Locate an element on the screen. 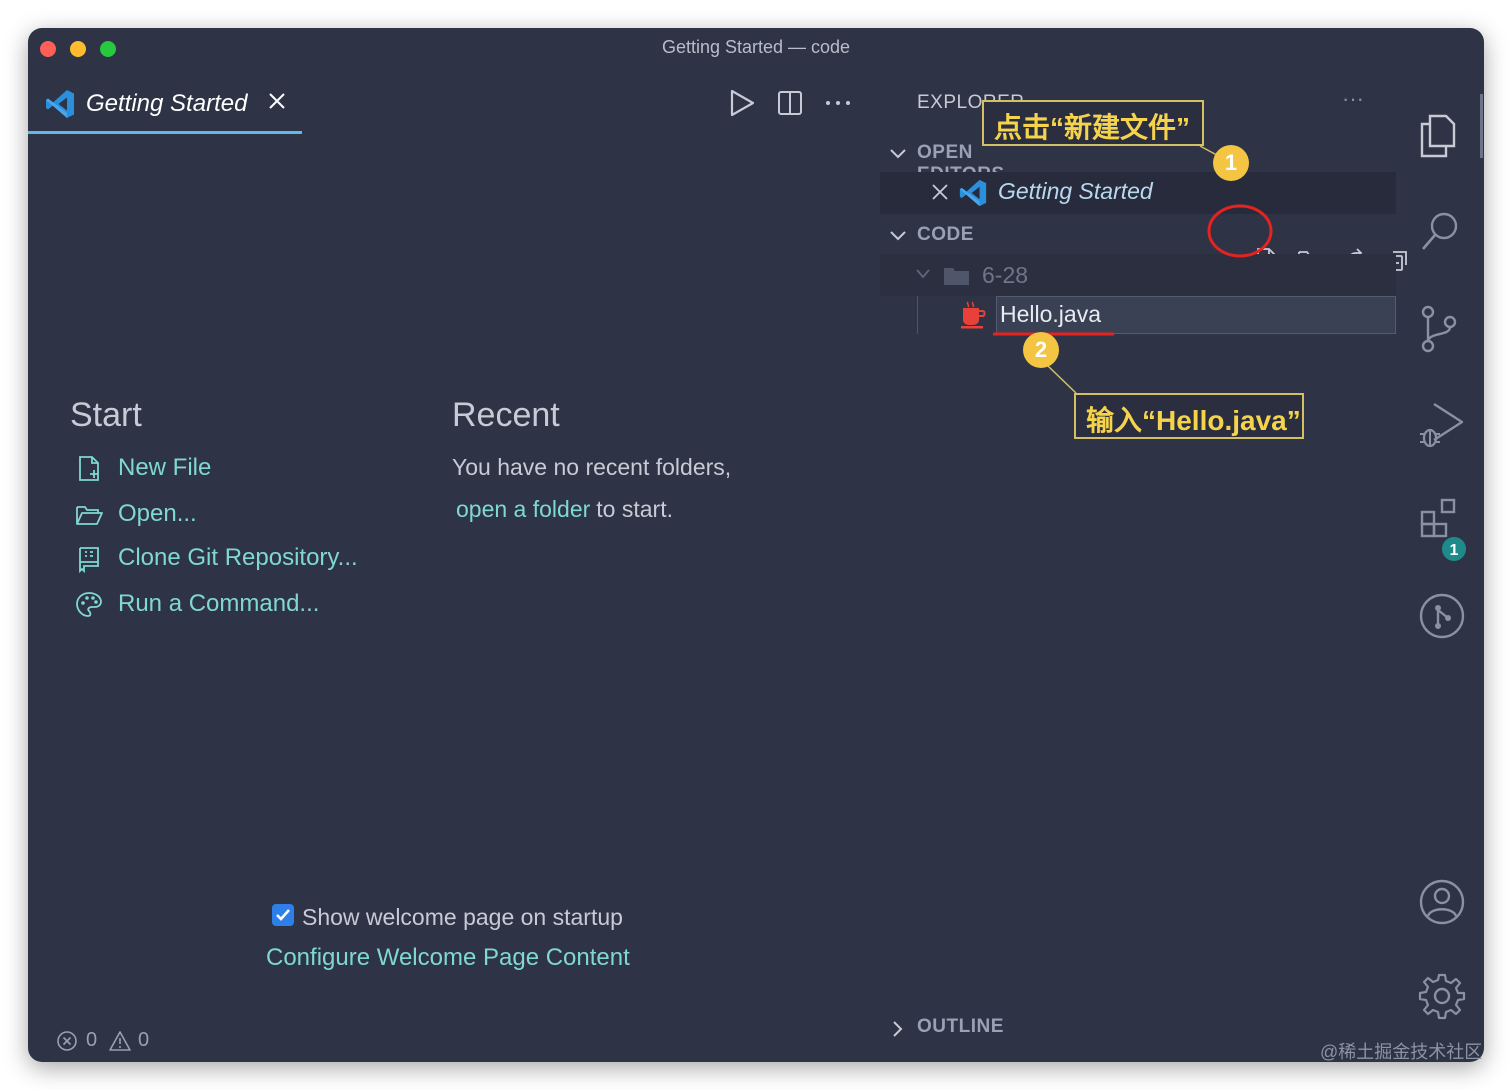 Image resolution: width=1512 pixels, height=1090 pixels. tree-indent-guide is located at coordinates (917, 315).